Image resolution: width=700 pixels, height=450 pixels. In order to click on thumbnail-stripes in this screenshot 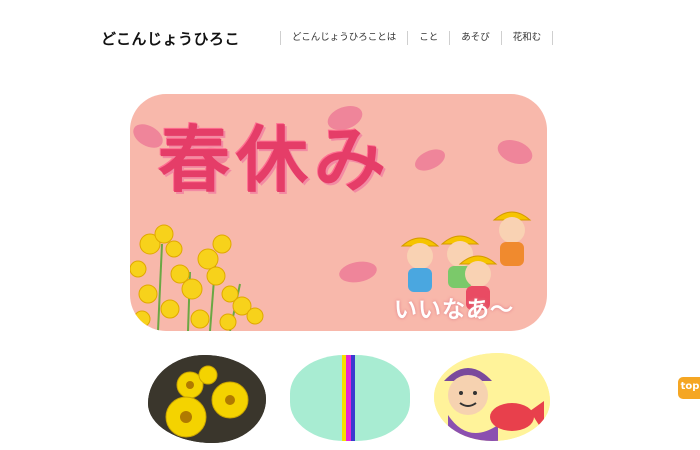, I will do `click(350, 398)`.